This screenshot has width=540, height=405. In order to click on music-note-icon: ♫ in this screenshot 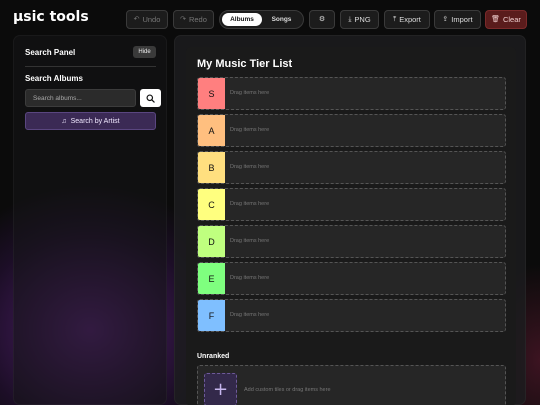, I will do `click(64, 121)`.